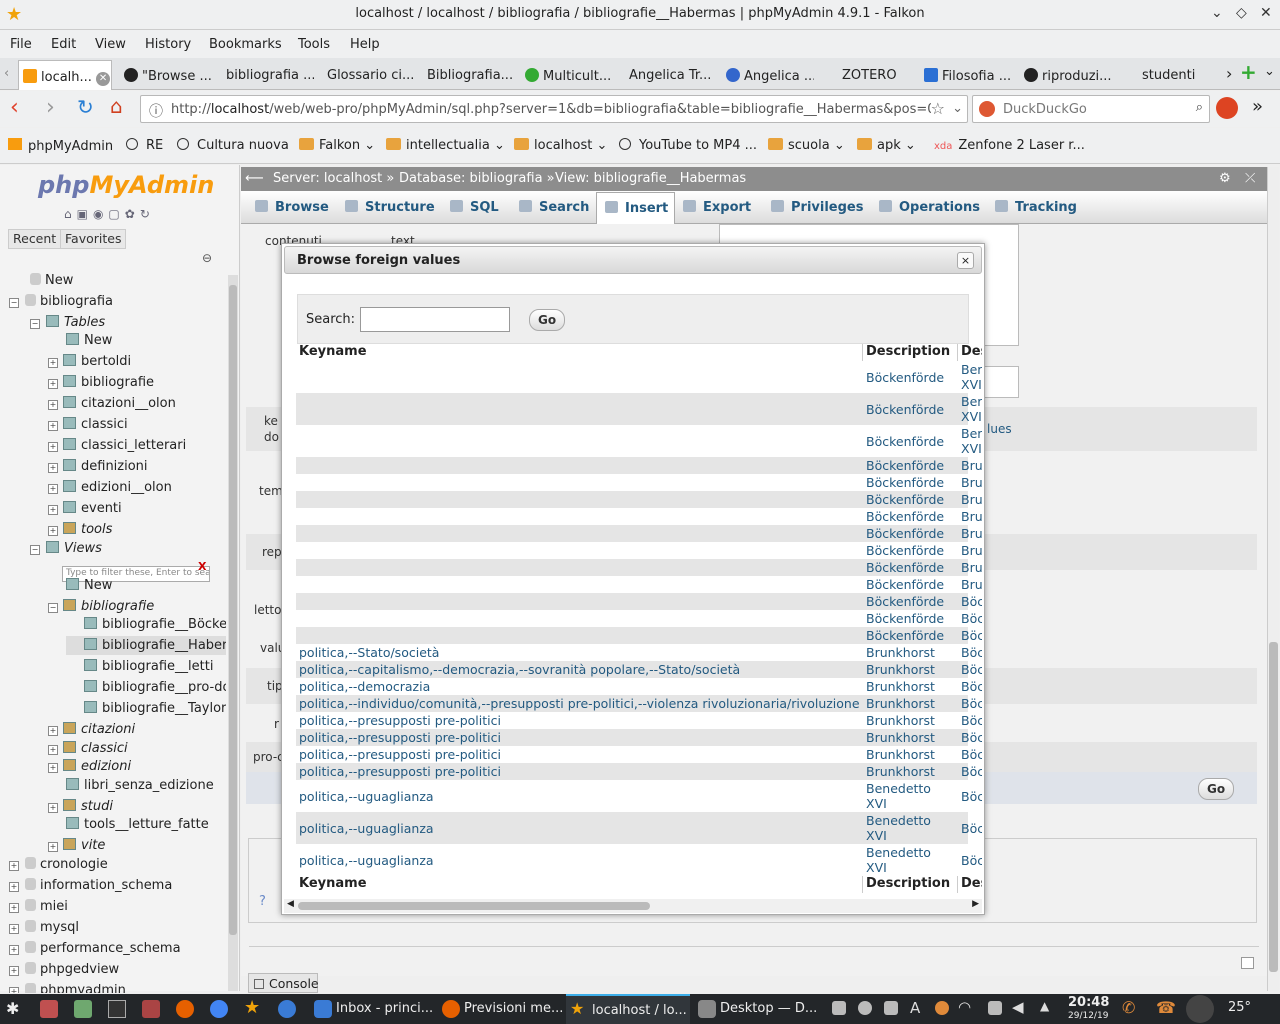  Describe the element at coordinates (80, 806) in the screenshot. I see `tree-view-group: + studi` at that location.